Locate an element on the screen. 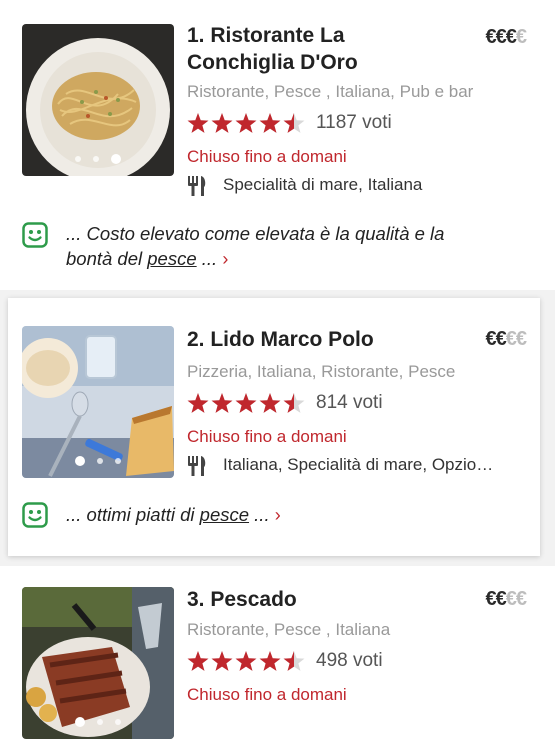 This screenshot has height=750, width=555. restaurant-name-line: 2. Lido Marco Polo is located at coordinates (280, 339).